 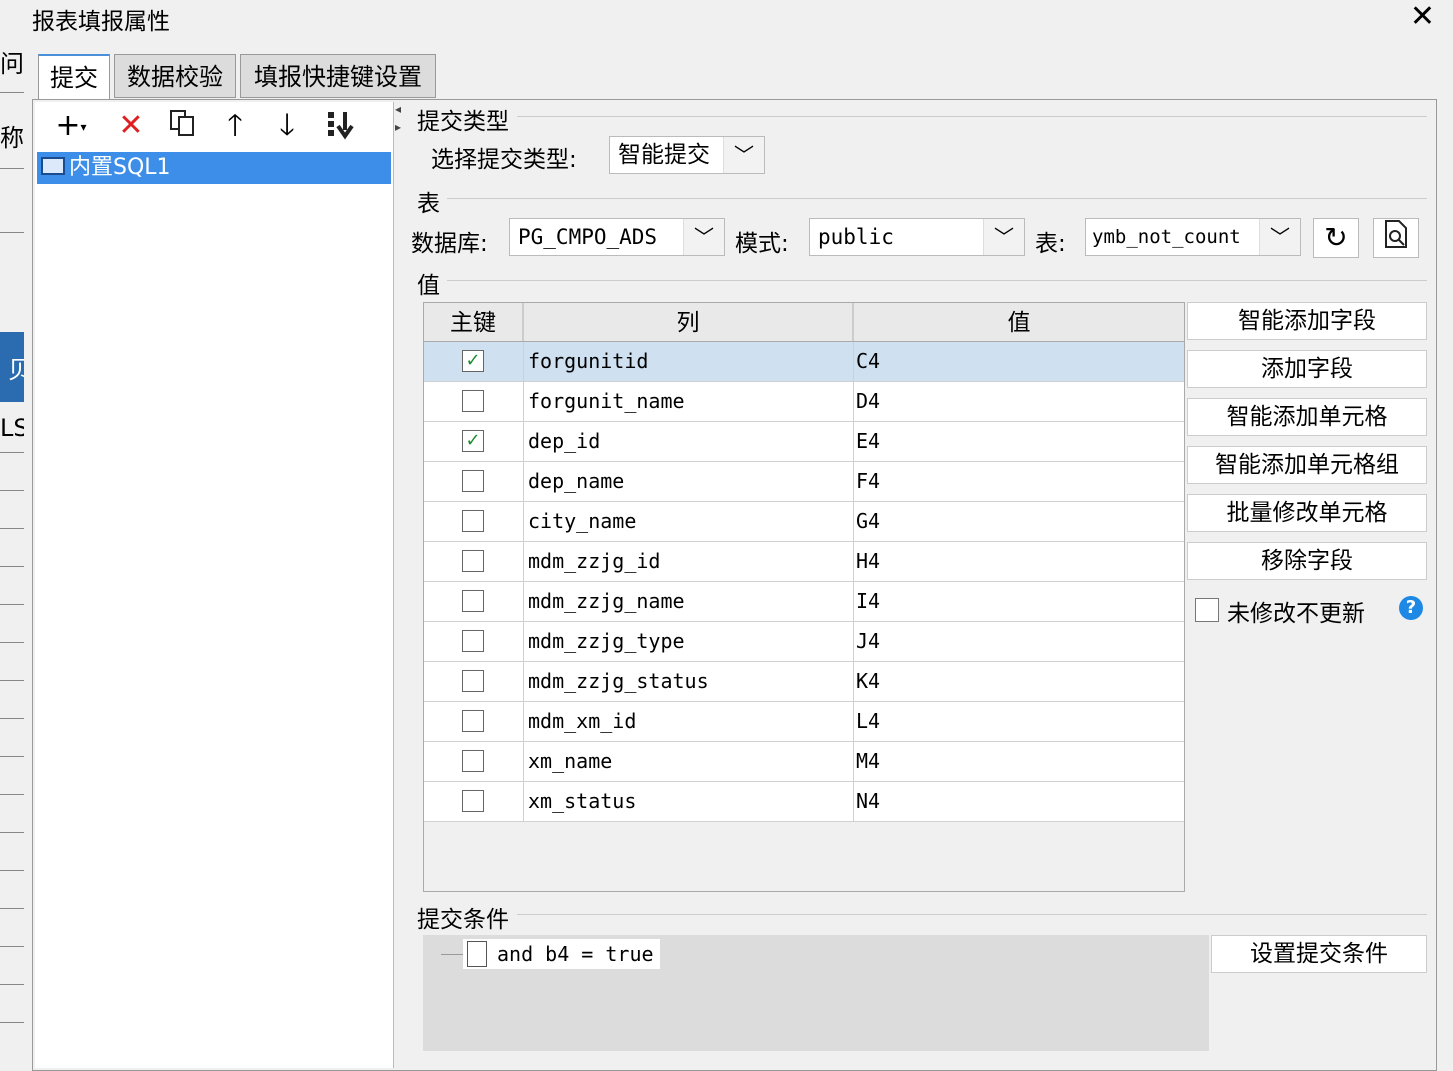 What do you see at coordinates (1019, 401) in the screenshot?
I see `value-cell: D4` at bounding box center [1019, 401].